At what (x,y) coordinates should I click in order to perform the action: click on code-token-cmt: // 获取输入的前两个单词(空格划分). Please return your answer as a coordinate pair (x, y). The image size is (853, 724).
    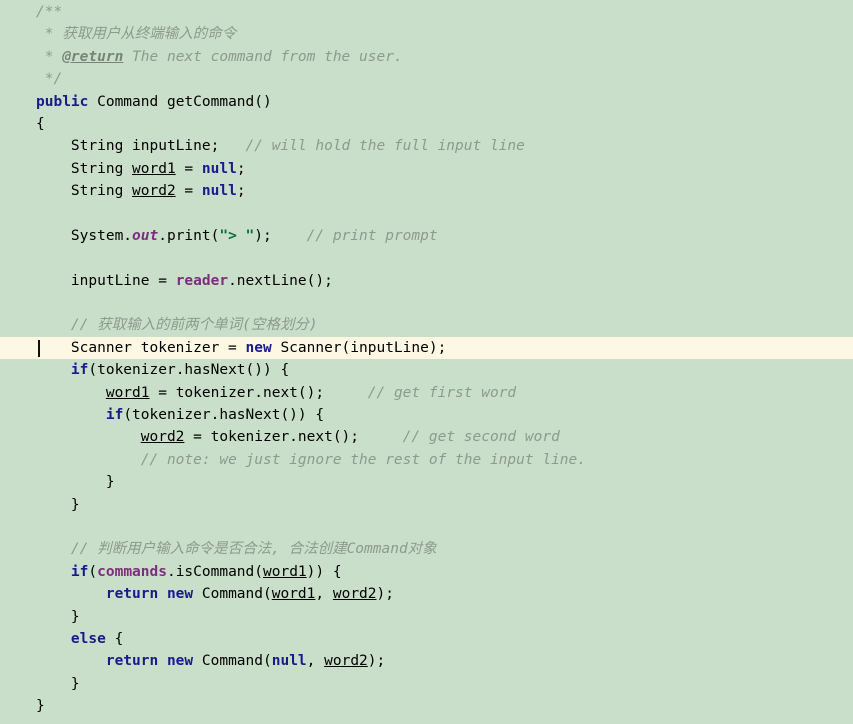
    Looking at the image, I should click on (194, 325).